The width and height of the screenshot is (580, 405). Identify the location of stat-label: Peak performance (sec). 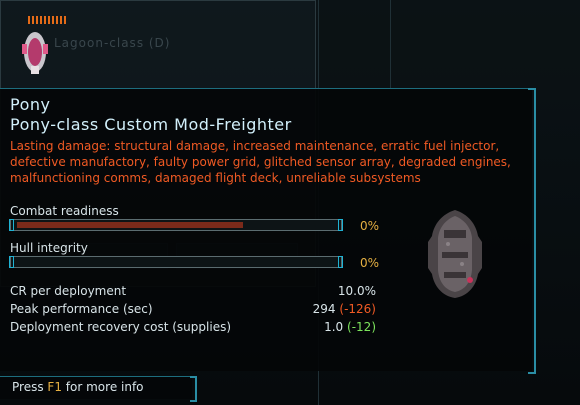
(81, 309).